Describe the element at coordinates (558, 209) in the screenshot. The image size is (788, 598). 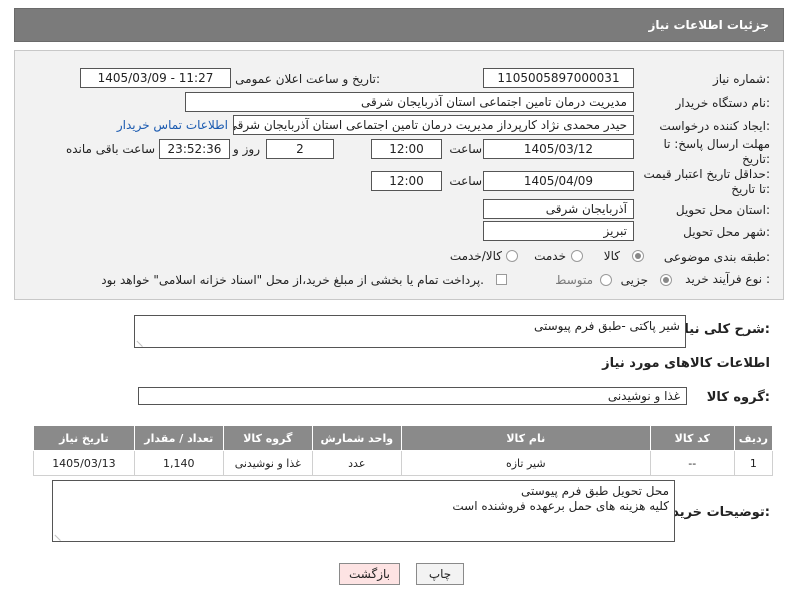
I see `delivery-province-field: آذربایجان شرقی` at that location.